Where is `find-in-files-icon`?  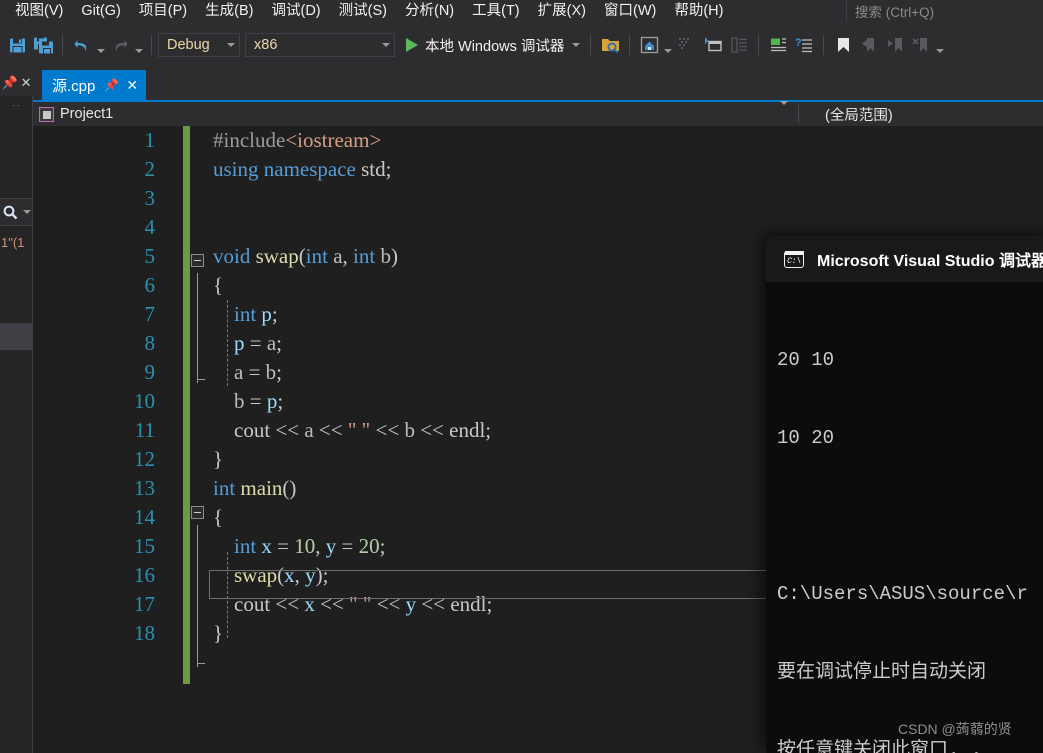
find-in-files-icon is located at coordinates (610, 45).